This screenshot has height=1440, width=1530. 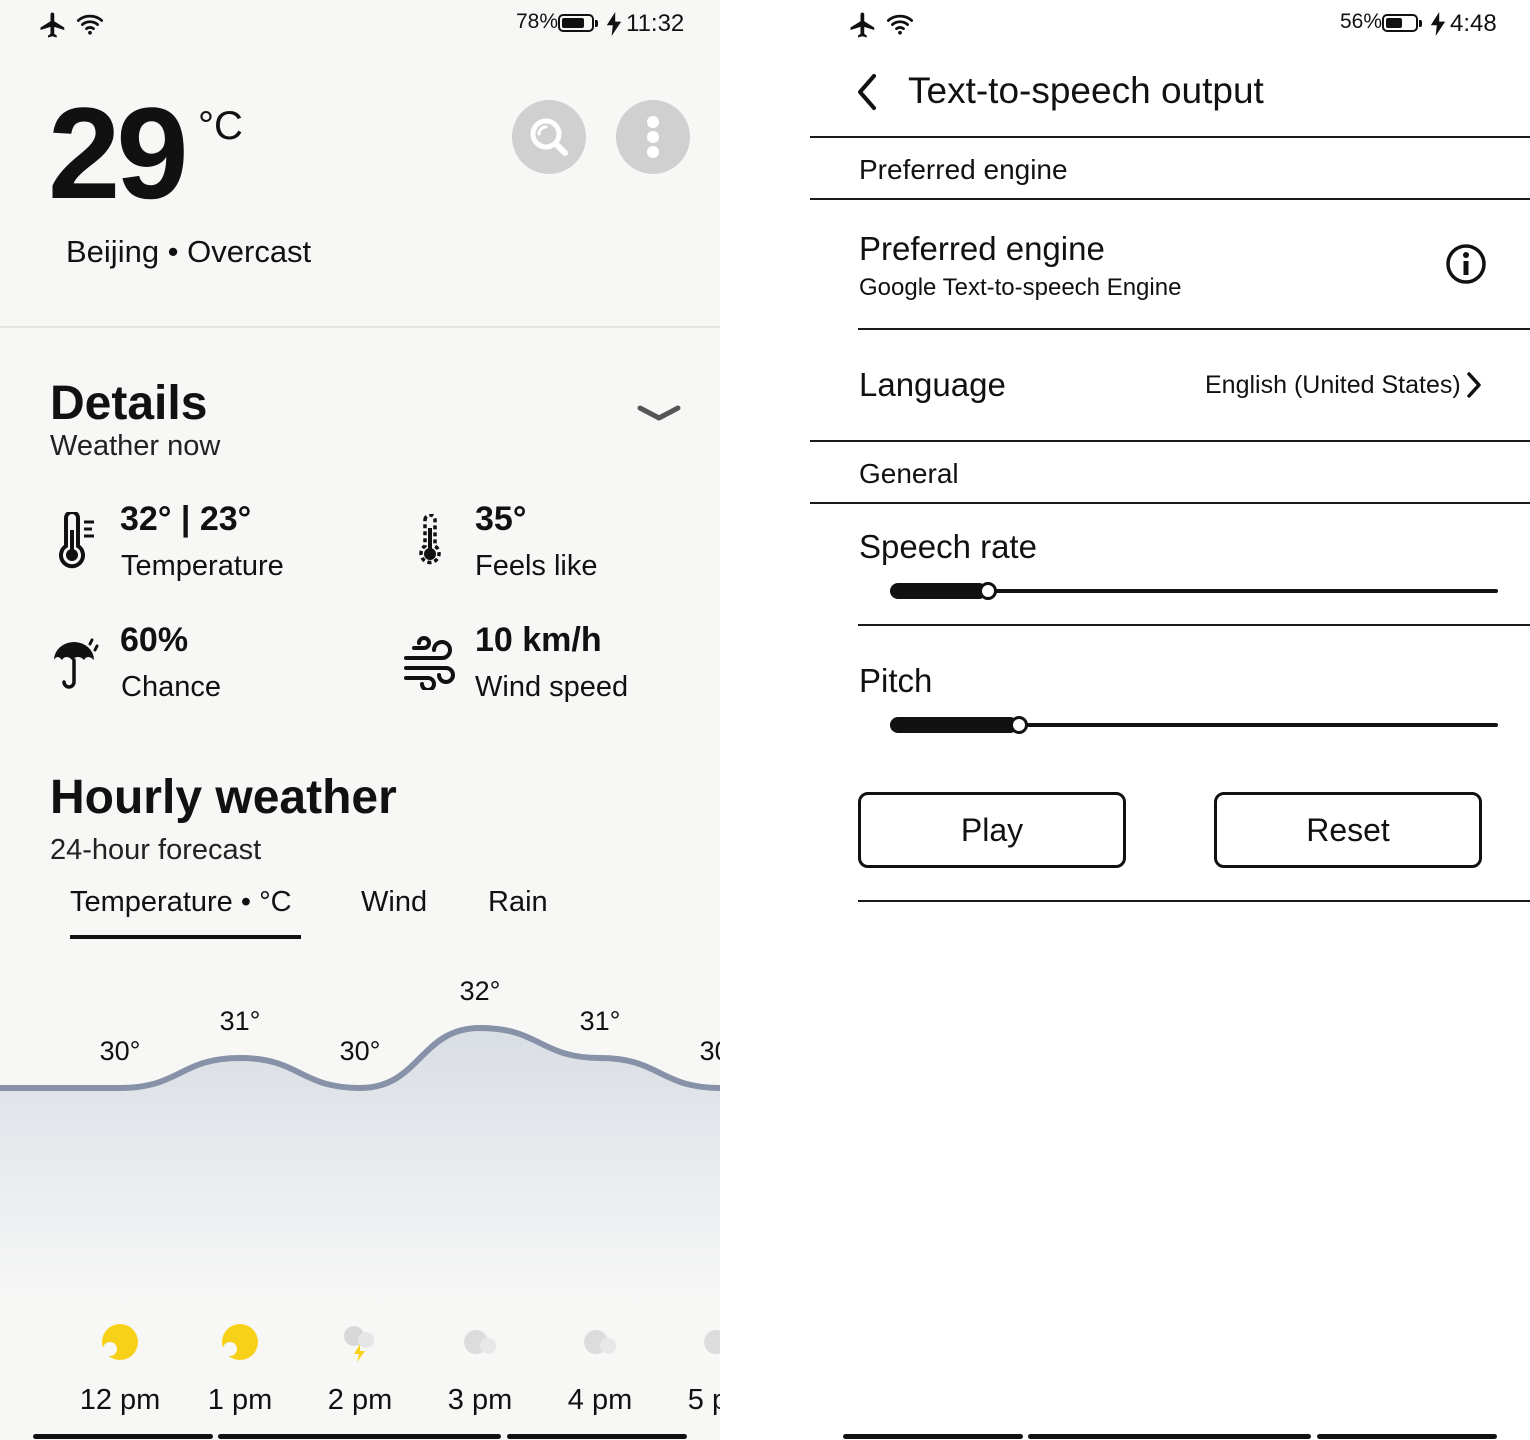 I want to click on feels-like-thermometer-icon, so click(x=430, y=539).